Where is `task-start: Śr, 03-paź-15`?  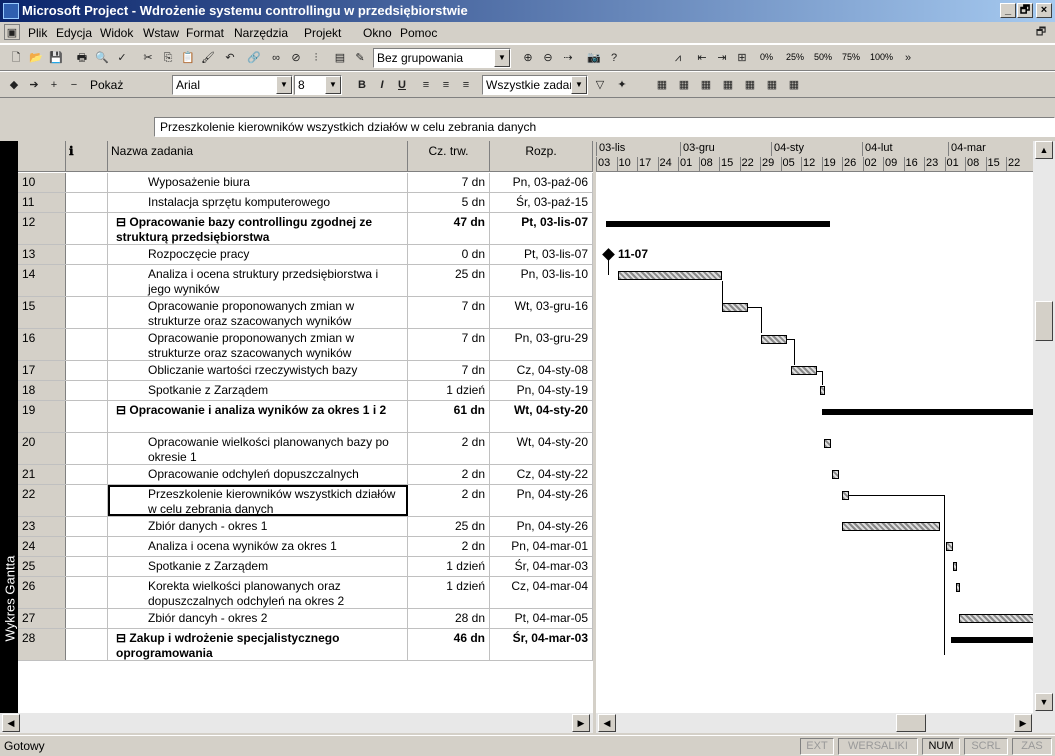 task-start: Śr, 03-paź-15 is located at coordinates (541, 202).